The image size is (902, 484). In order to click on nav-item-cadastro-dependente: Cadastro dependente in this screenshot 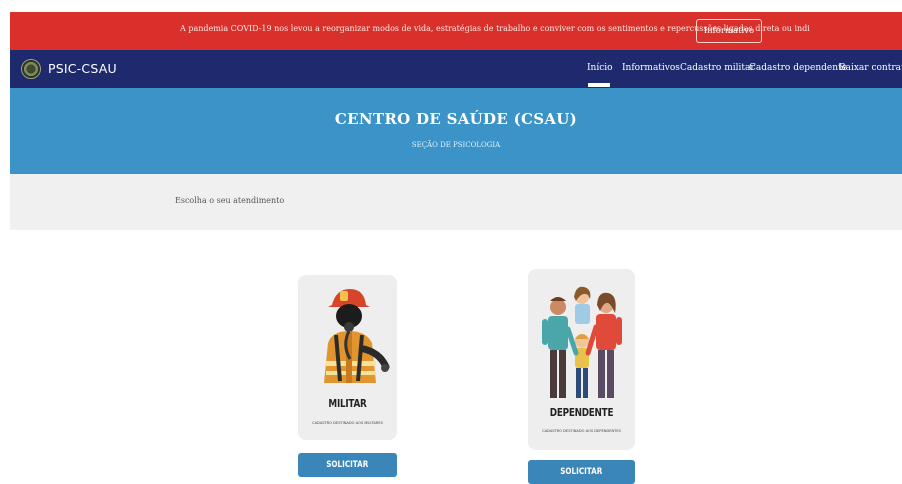, I will do `click(798, 68)`.